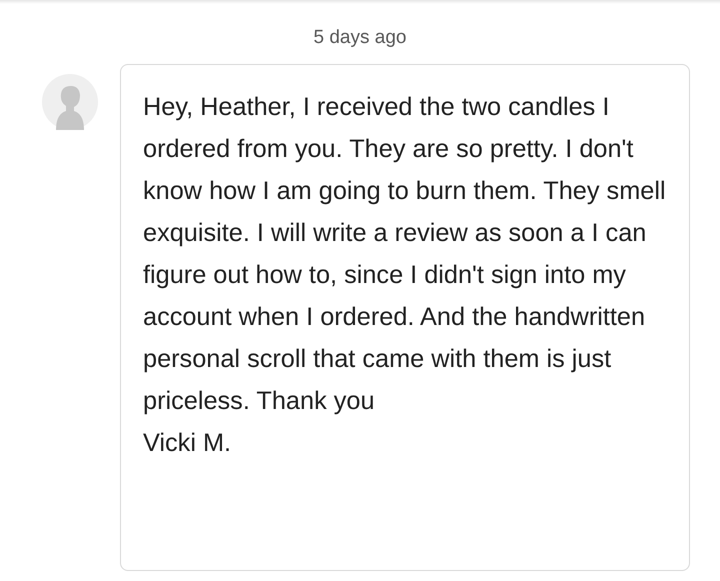  What do you see at coordinates (70, 102) in the screenshot?
I see `avatar-icon` at bounding box center [70, 102].